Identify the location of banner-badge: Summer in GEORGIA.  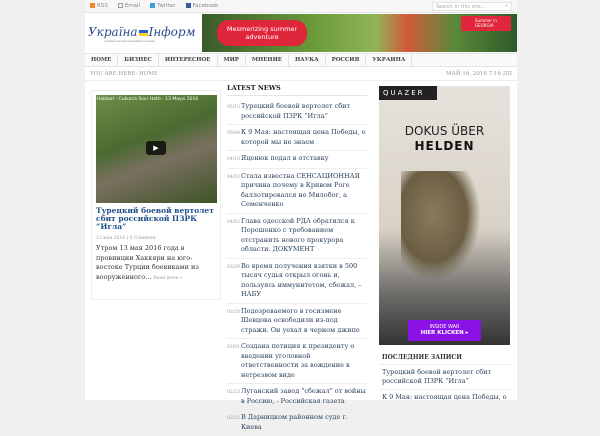
(486, 23).